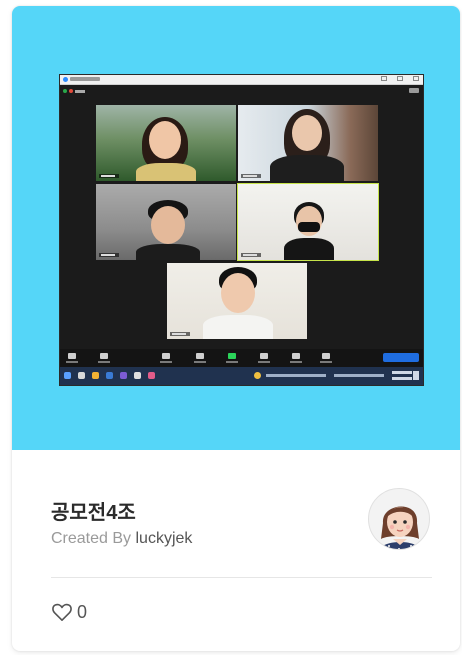 Image resolution: width=462 pixels, height=655 pixels. Describe the element at coordinates (93, 510) in the screenshot. I see `card-title: 공모전4조` at that location.